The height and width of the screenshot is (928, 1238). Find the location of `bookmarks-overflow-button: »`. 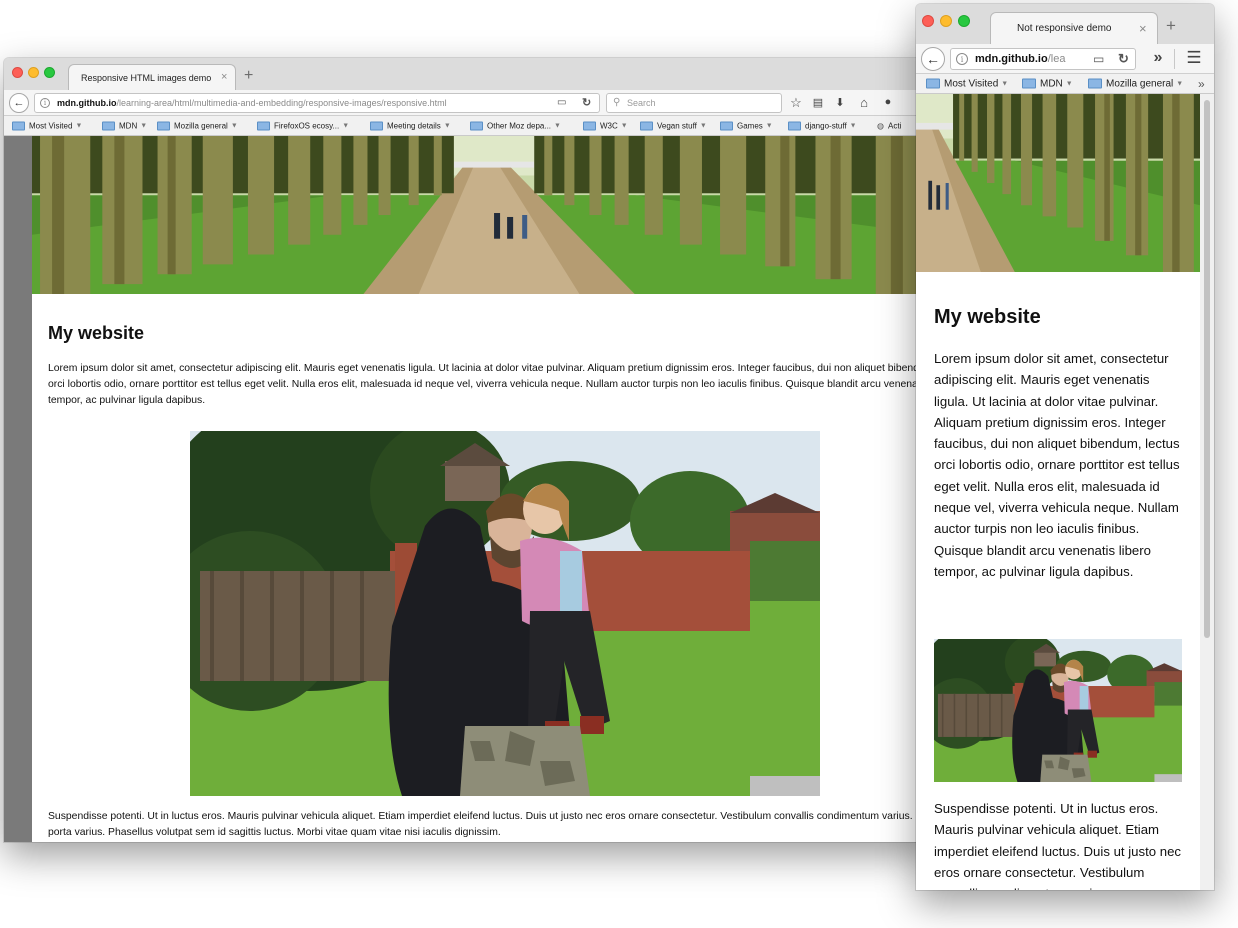

bookmarks-overflow-button: » is located at coordinates (1201, 84).